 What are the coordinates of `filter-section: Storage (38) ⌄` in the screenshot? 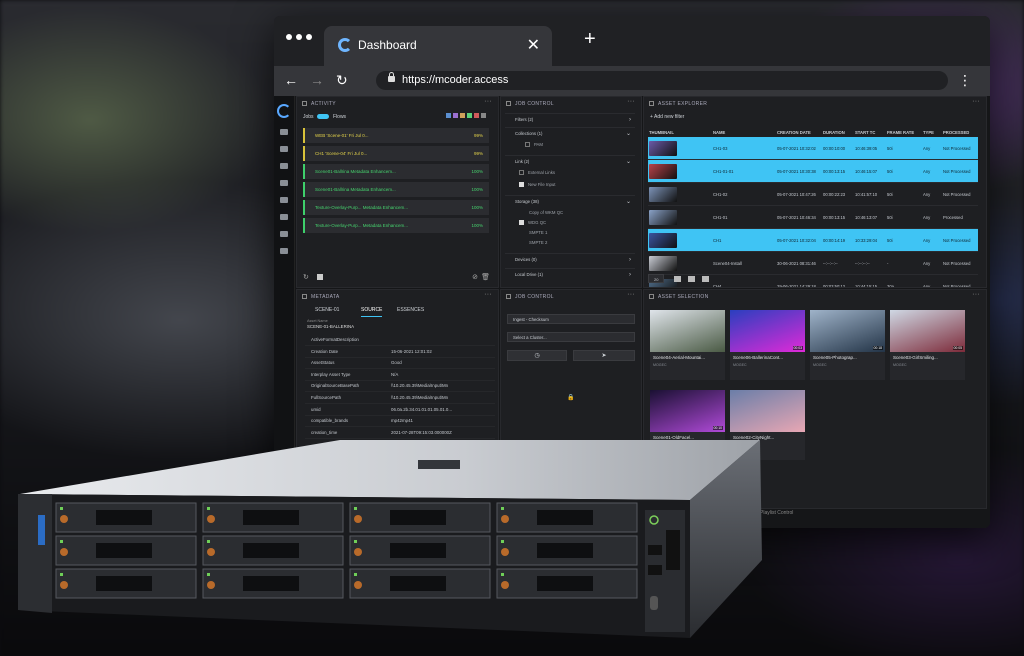 It's located at (570, 201).